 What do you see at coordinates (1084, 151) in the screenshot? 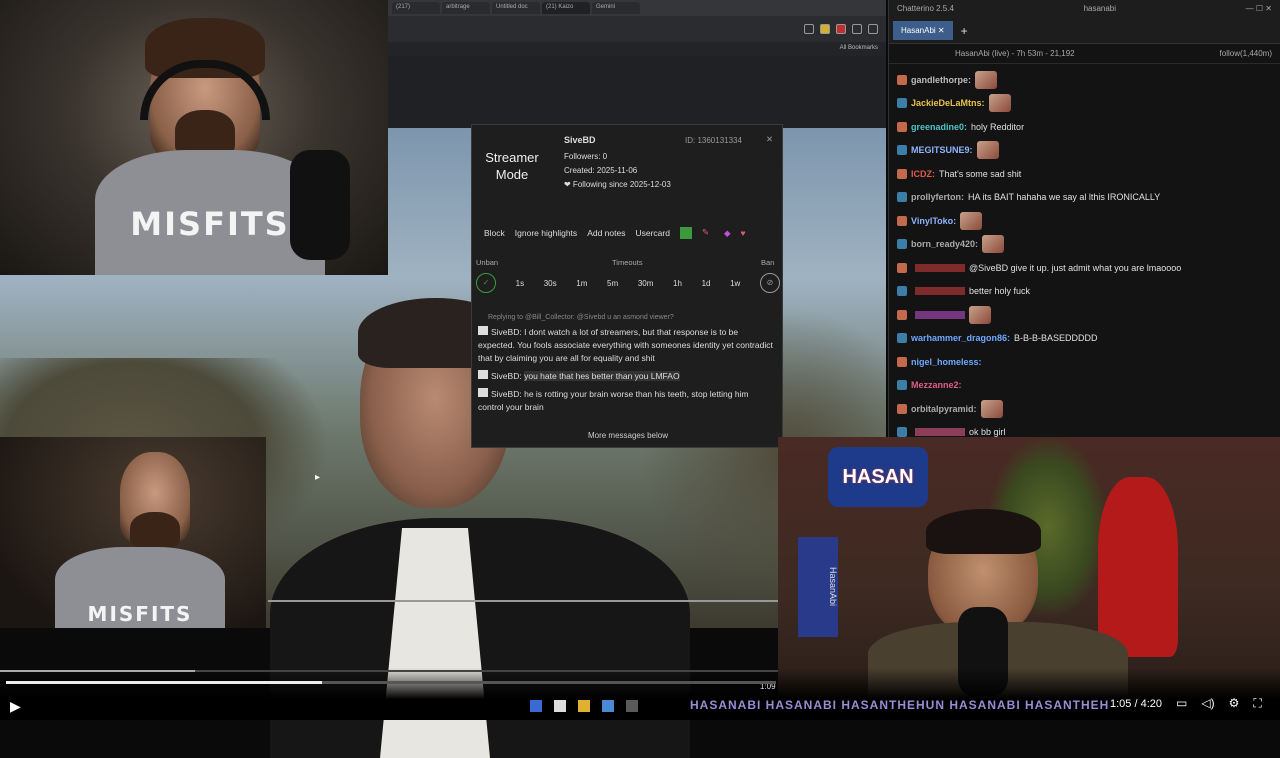
I see `chat-message: MEGITSUNE9:` at bounding box center [1084, 151].